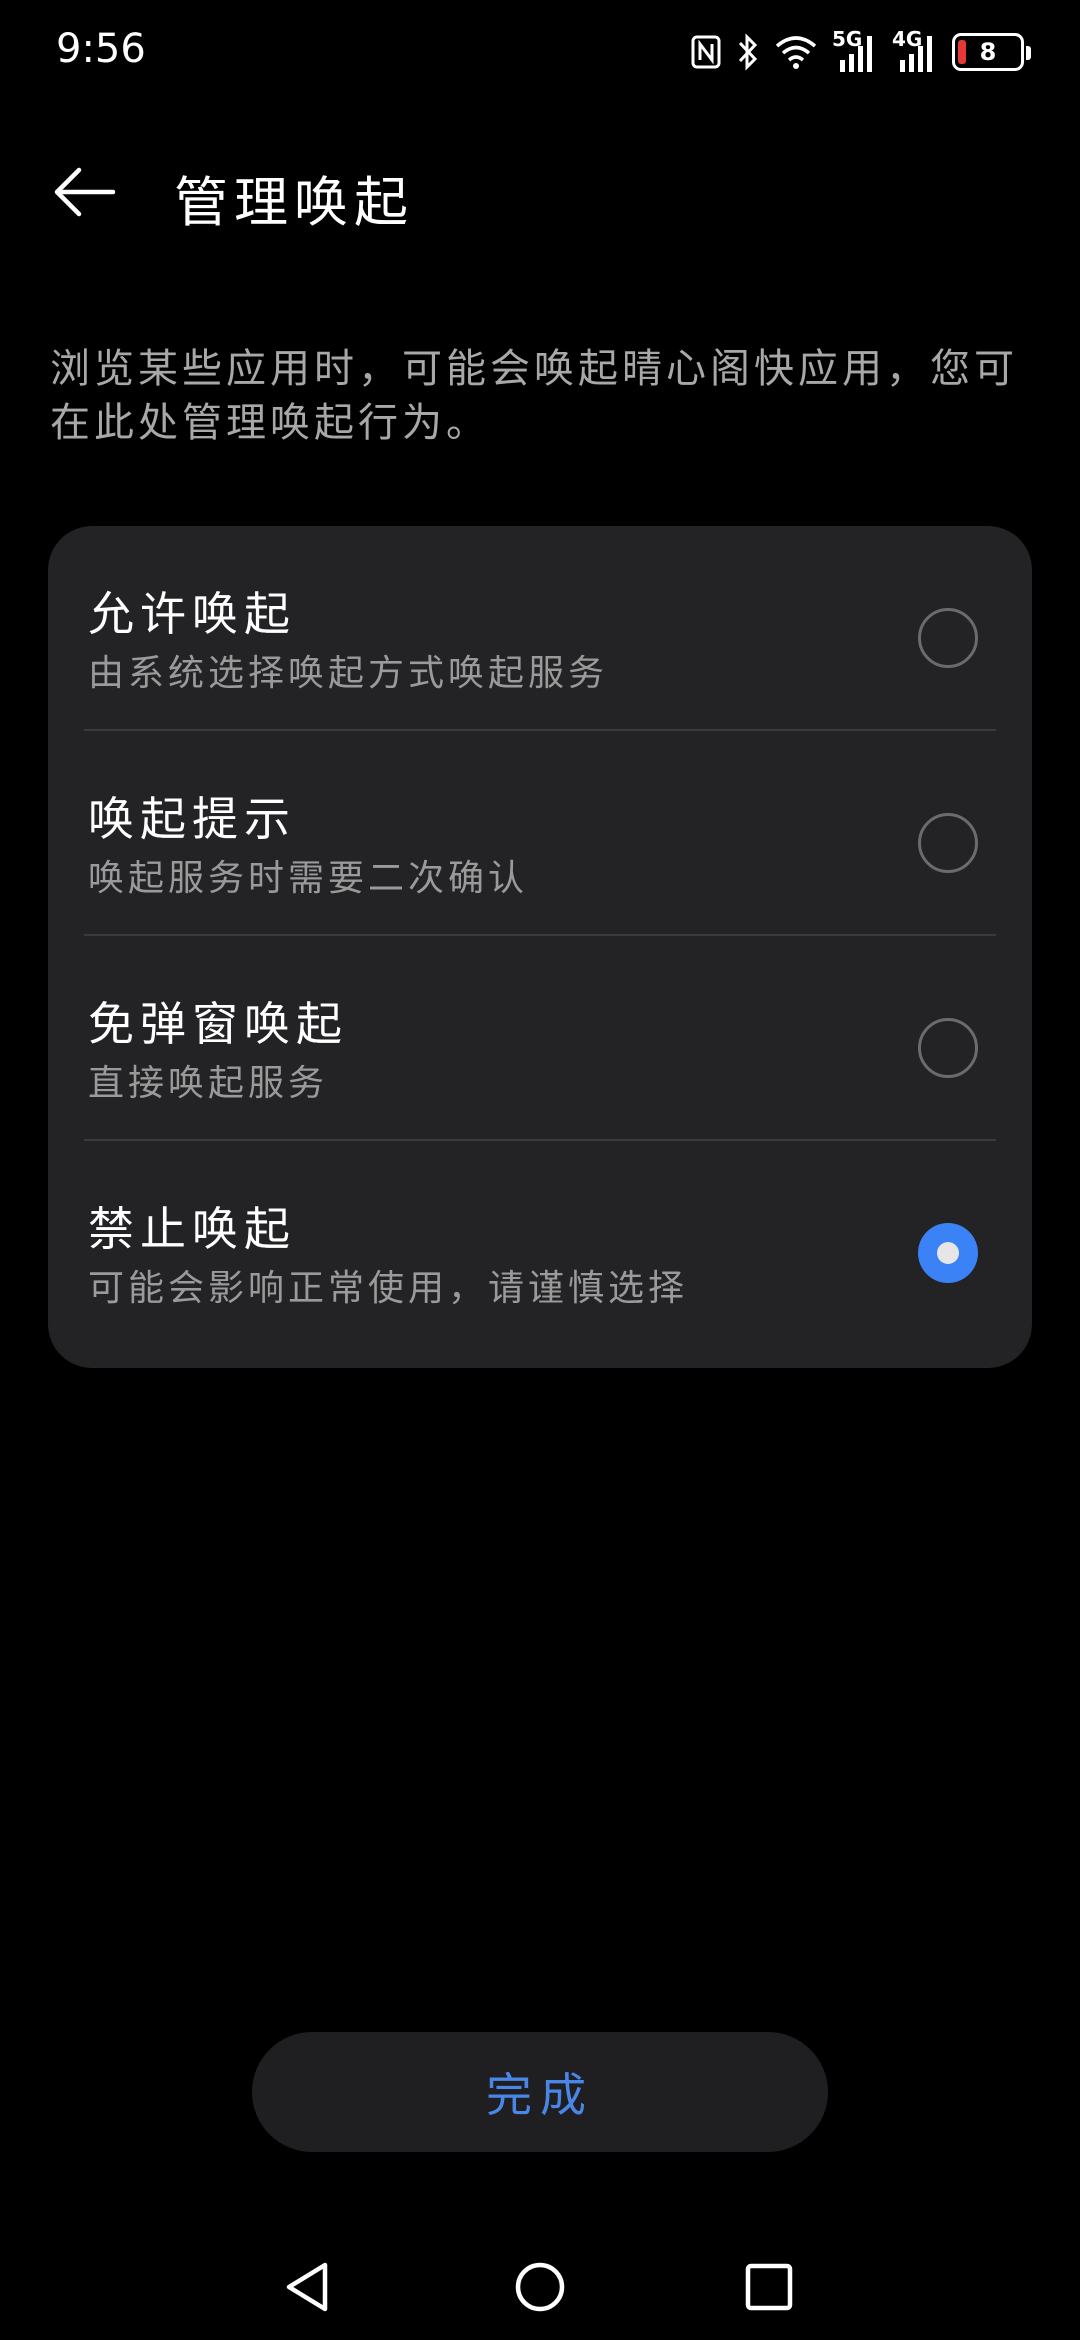 The image size is (1080, 2340). Describe the element at coordinates (855, 51) in the screenshot. I see `signal-5g-icon: 5G` at that location.